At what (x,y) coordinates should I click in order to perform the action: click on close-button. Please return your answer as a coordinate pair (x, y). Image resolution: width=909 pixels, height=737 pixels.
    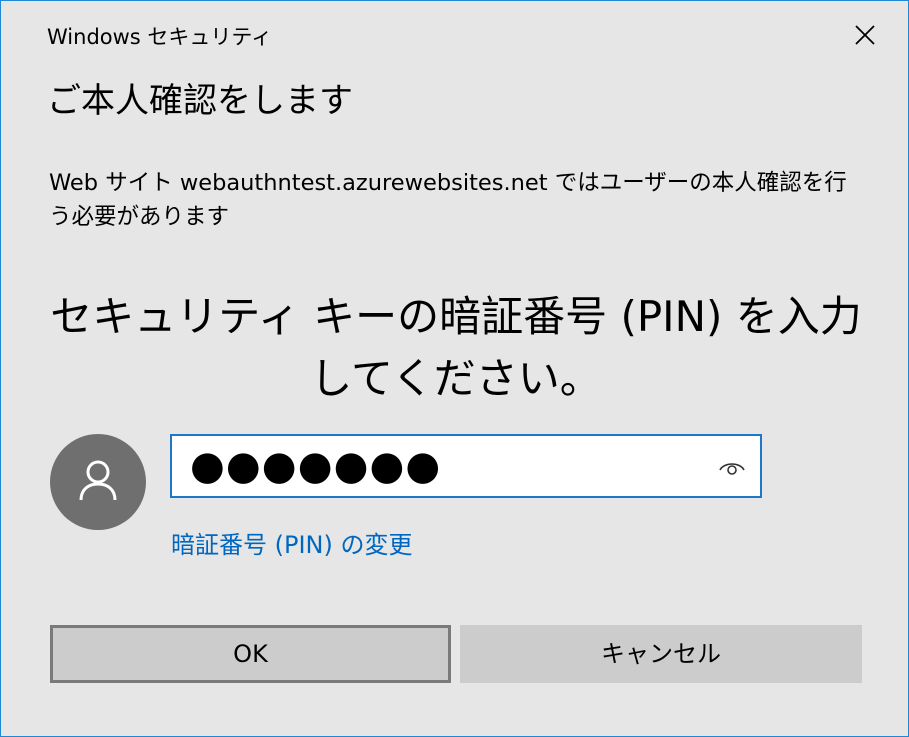
    Looking at the image, I should click on (865, 35).